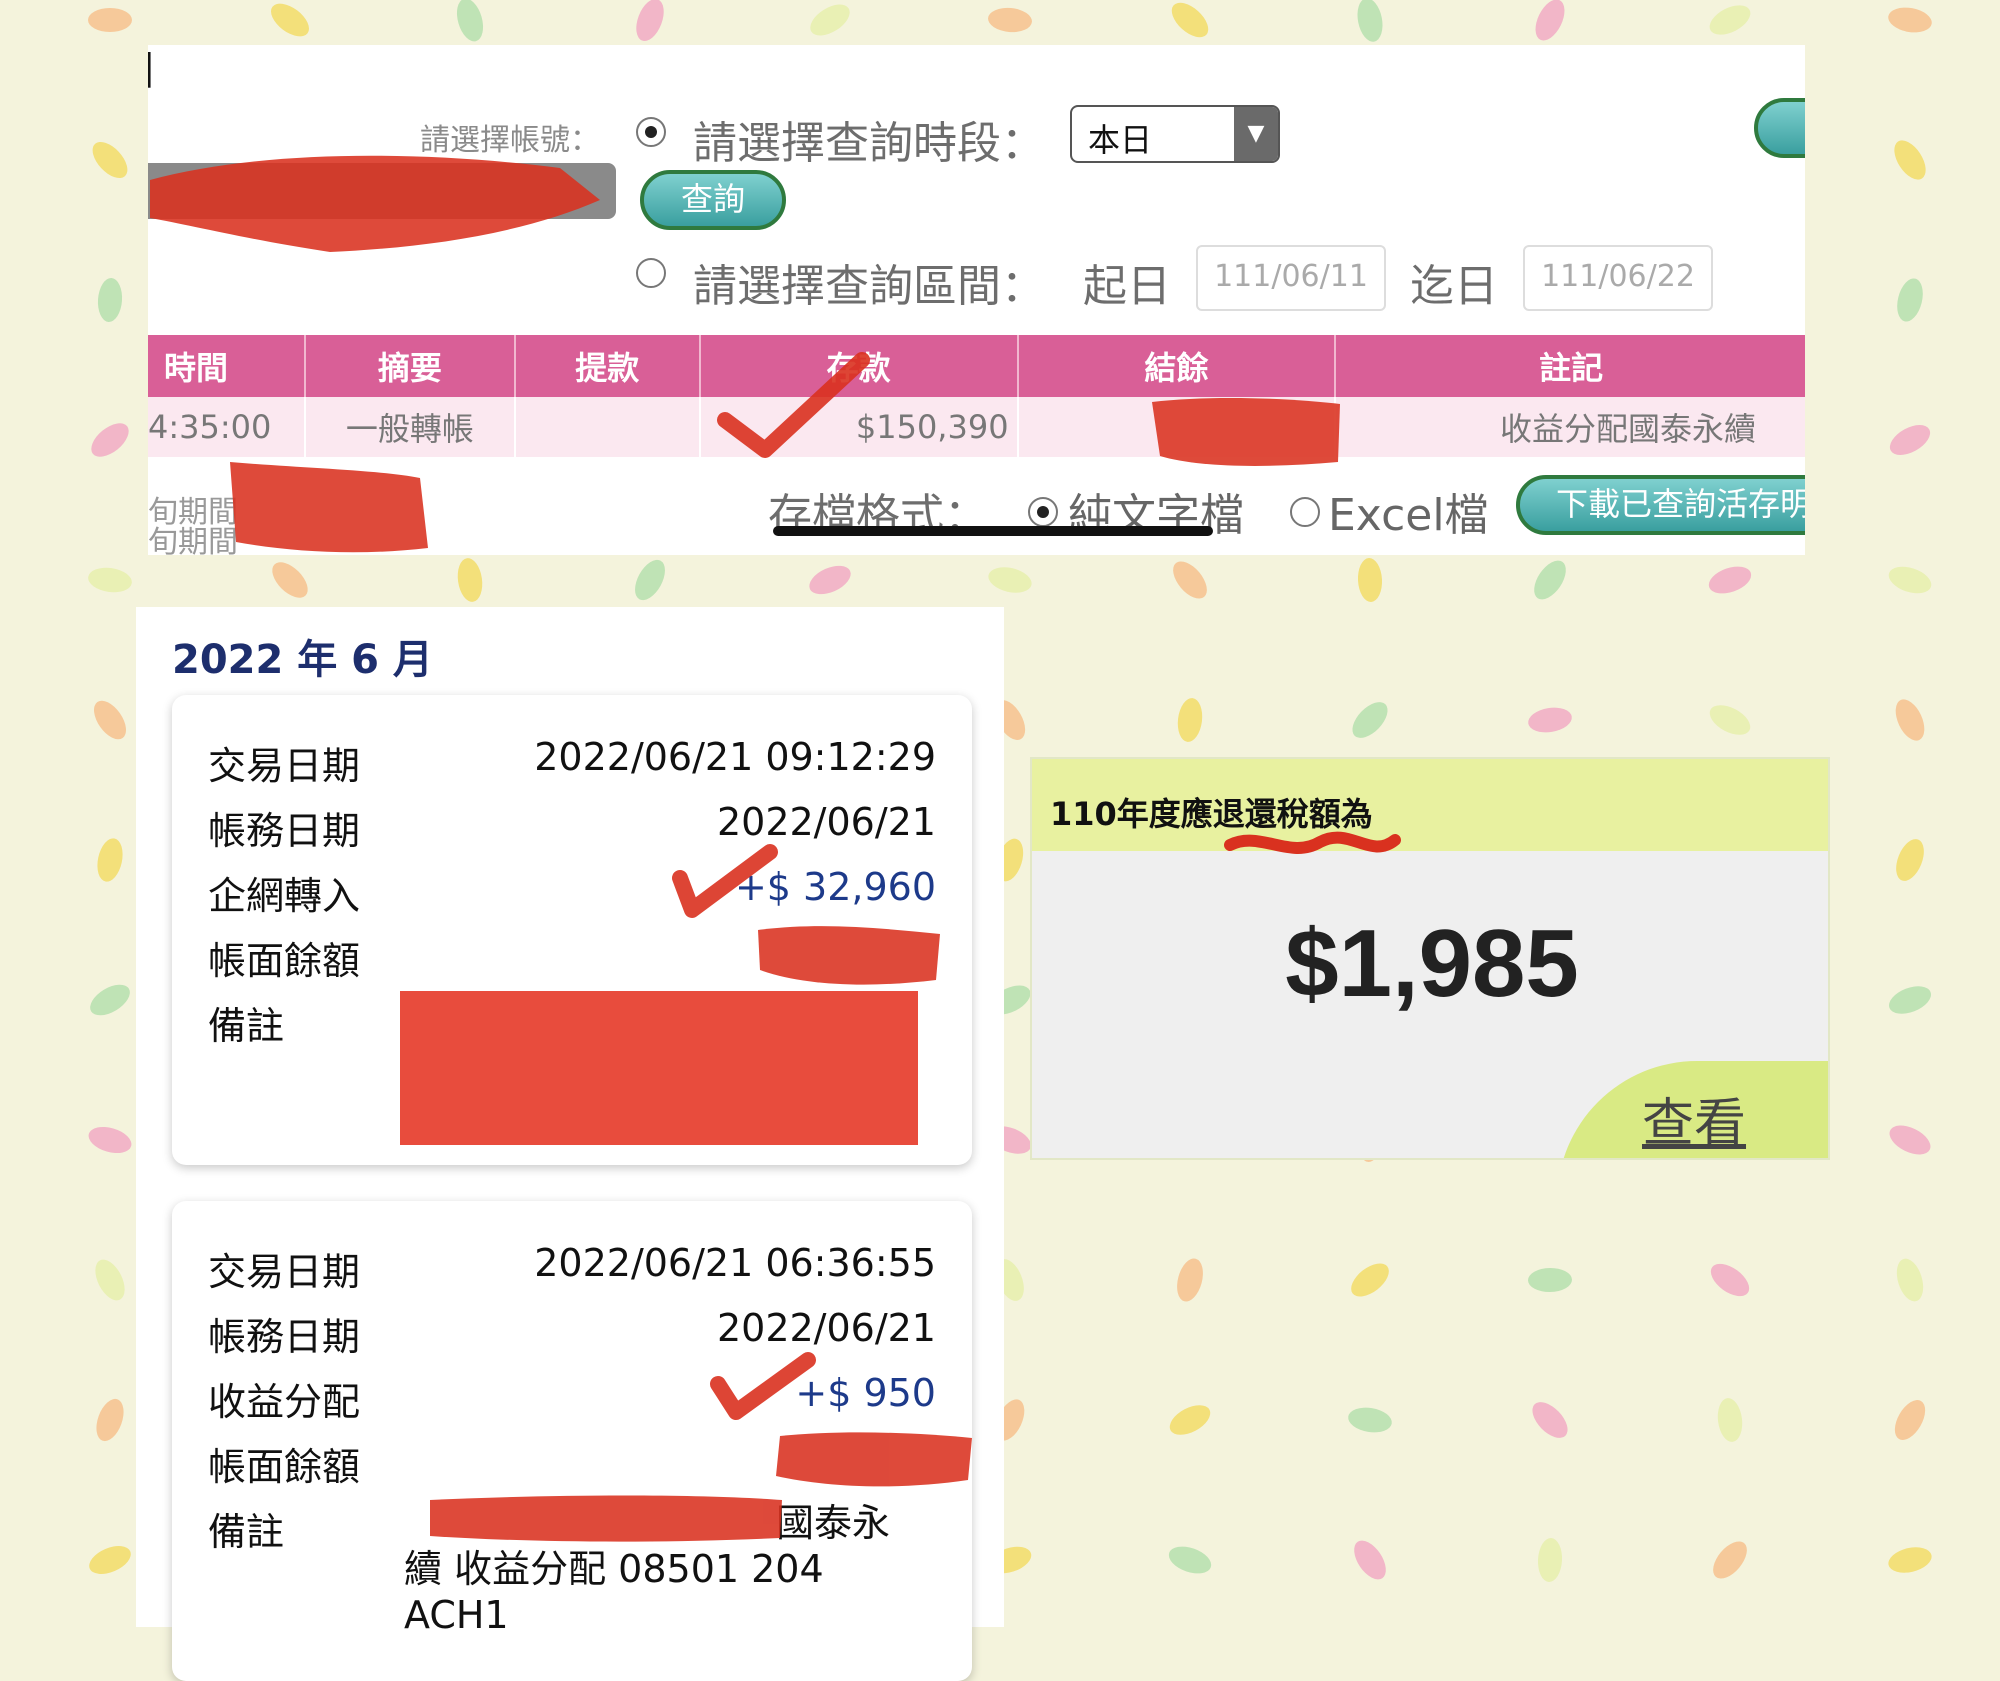  Describe the element at coordinates (1660, 505) in the screenshot. I see `download-button: 下載已查詢活存明` at that location.